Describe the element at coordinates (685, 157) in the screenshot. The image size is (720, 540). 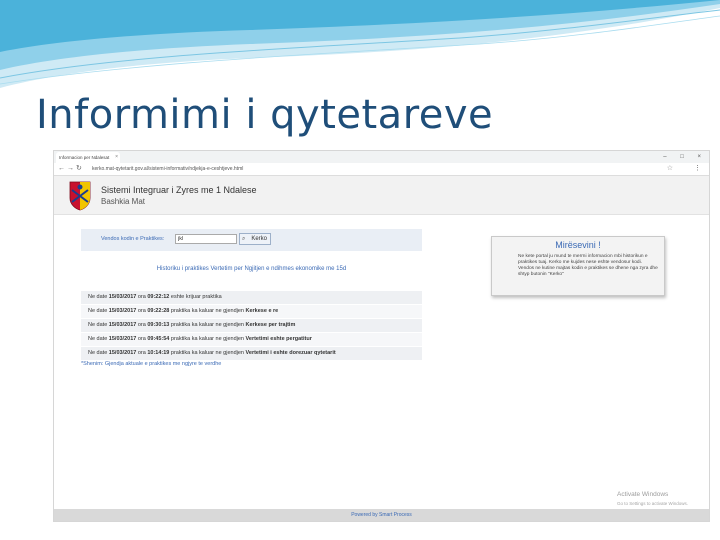
I see `window-controls: – □ ×` at that location.